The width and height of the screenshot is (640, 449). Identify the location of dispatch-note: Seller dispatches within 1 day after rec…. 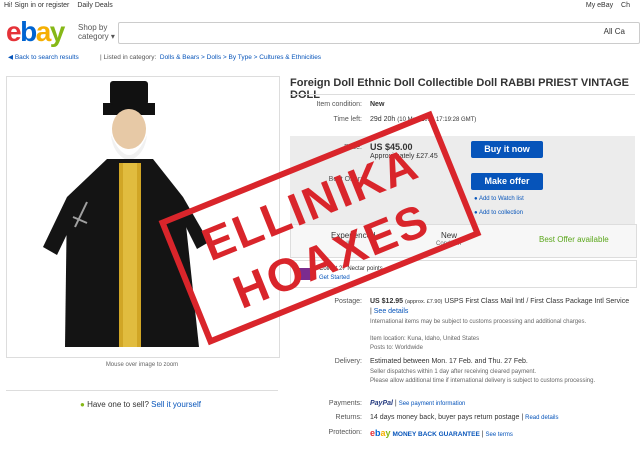
(453, 372).